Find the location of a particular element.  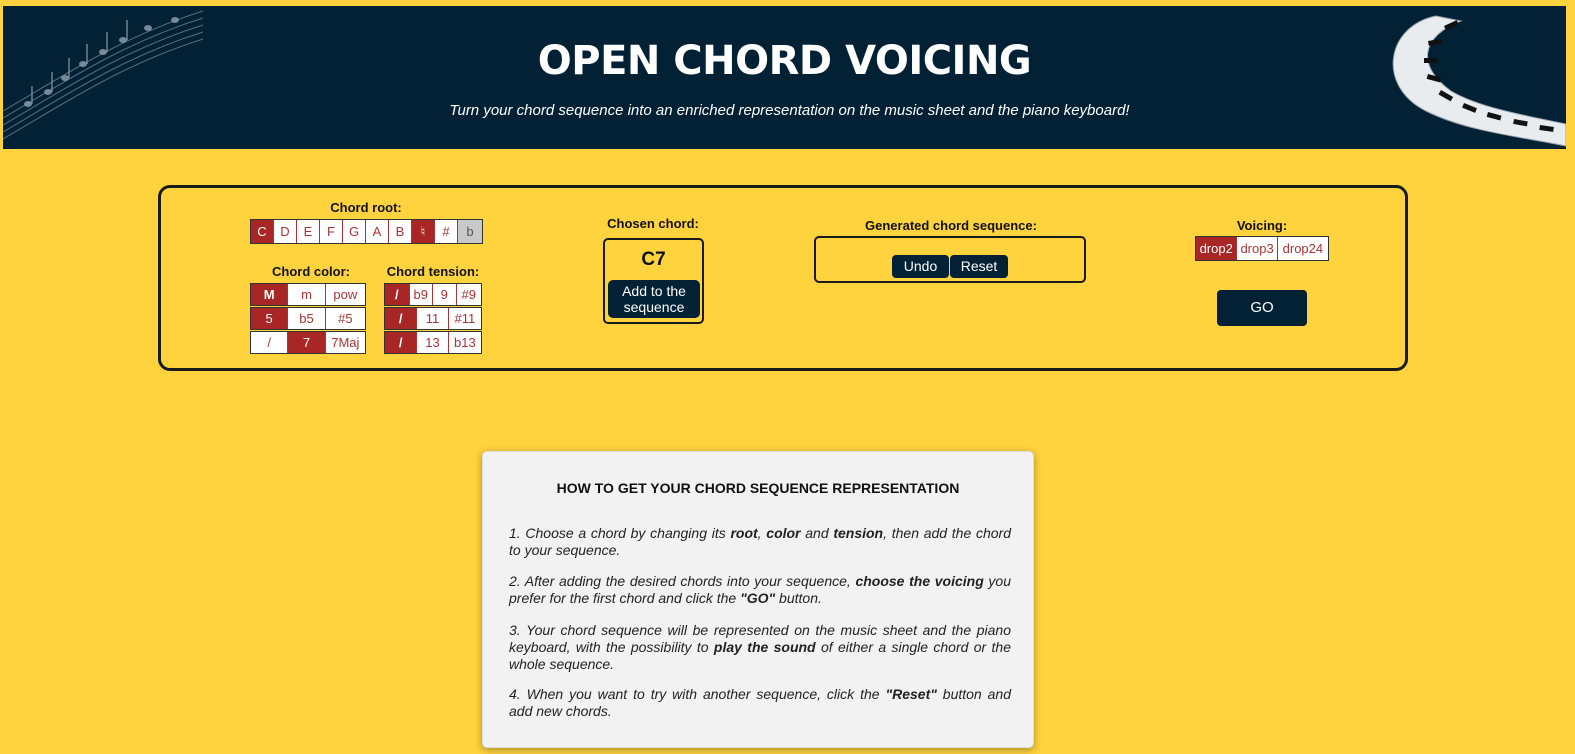

accidental-sharp: # is located at coordinates (446, 231).